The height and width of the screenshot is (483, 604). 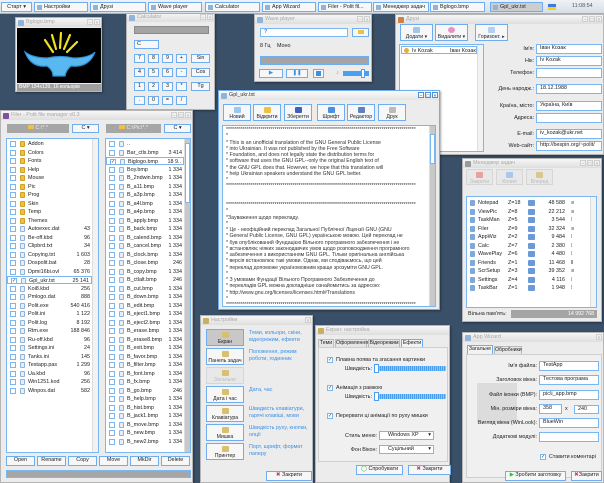 What do you see at coordinates (49, 280) in the screenshot?
I see `file-row: ✓ Gpl_ukr.txt 25 141` at bounding box center [49, 280].